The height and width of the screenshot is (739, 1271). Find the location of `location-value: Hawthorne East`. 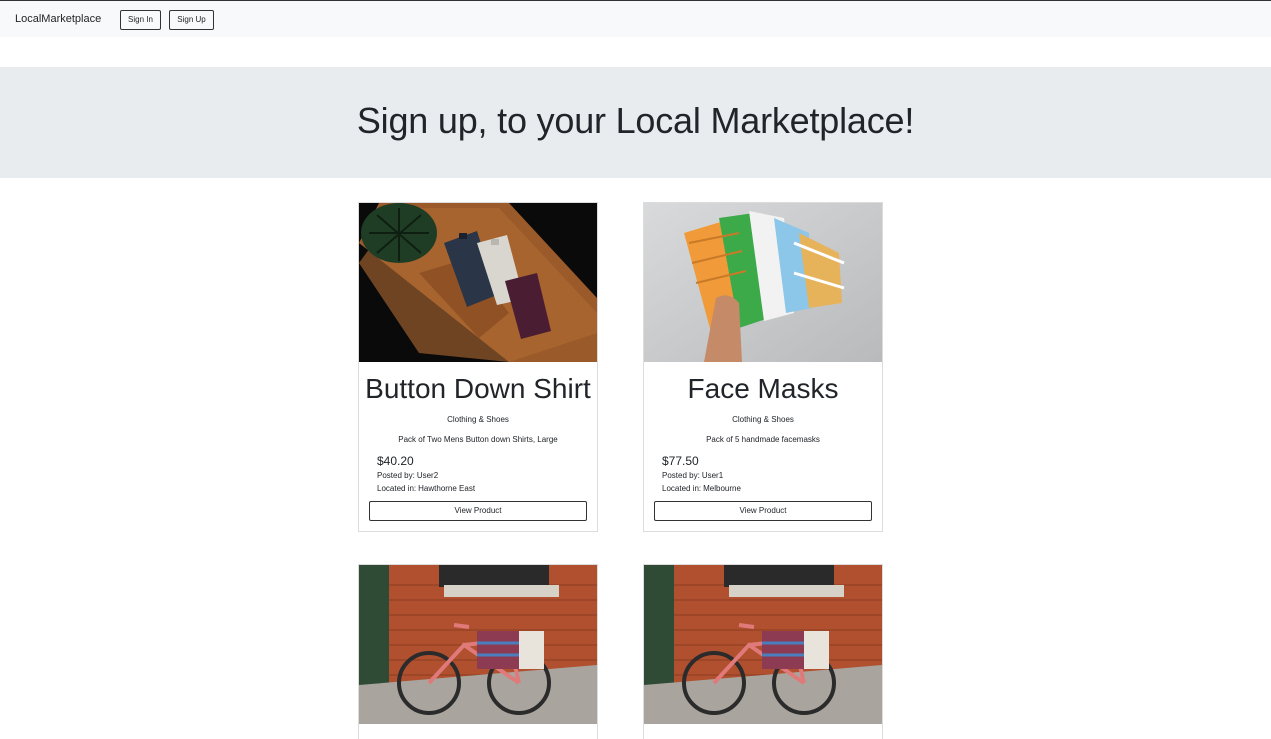

location-value: Hawthorne East is located at coordinates (447, 488).